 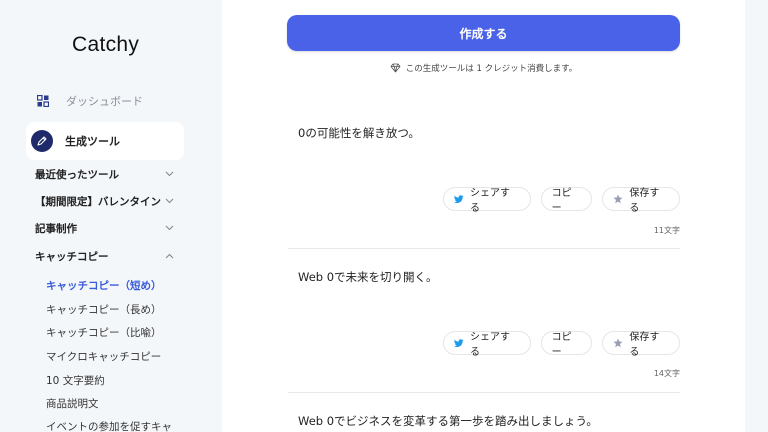 I want to click on result-card: Web 0でビジネスを変革する第一歩を踏み出しましょう。, so click(x=484, y=421).